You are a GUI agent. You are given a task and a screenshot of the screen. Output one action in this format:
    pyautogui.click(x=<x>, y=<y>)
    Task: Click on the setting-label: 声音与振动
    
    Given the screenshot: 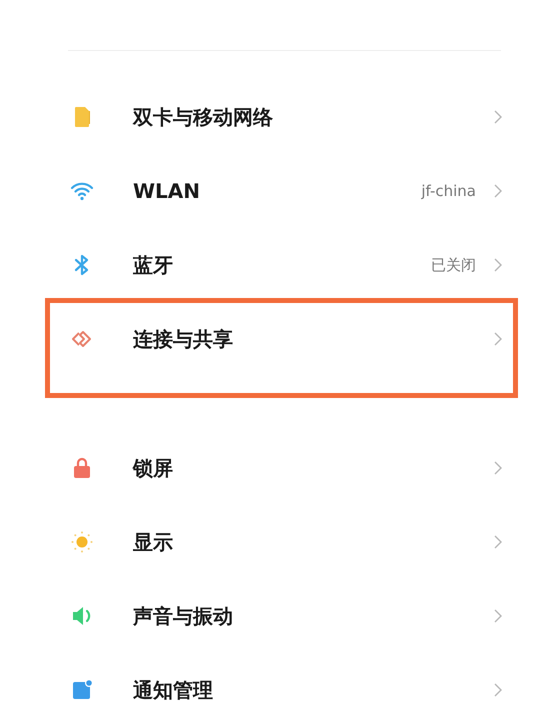 What is the action you would take?
    pyautogui.click(x=313, y=616)
    